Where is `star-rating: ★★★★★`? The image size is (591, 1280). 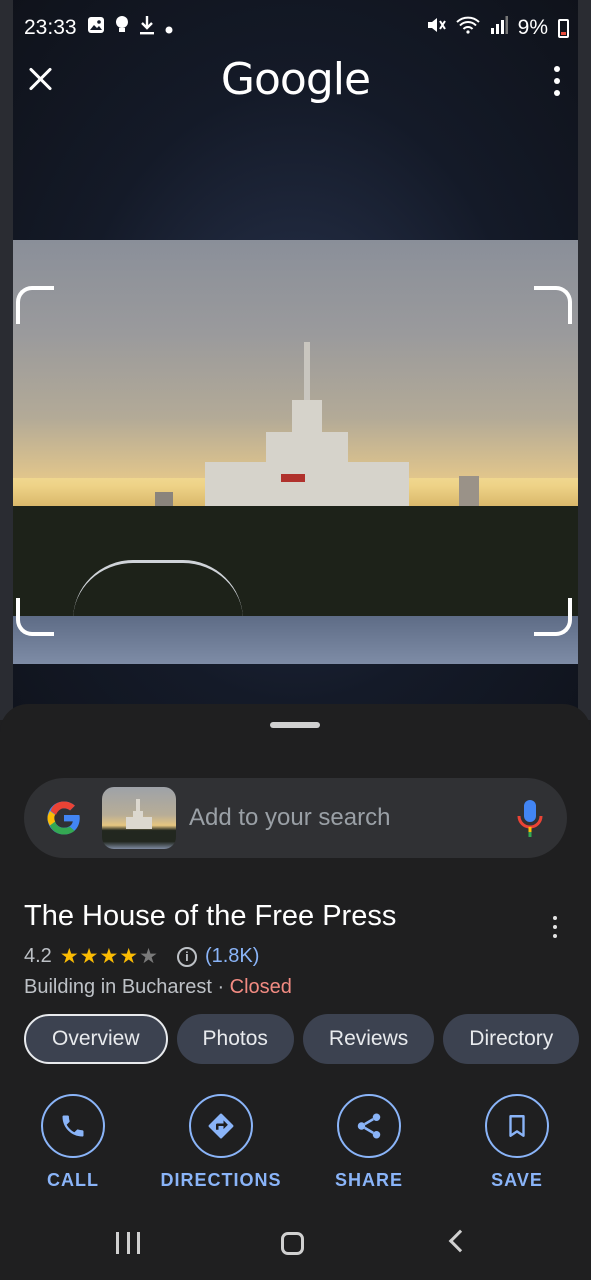 star-rating: ★★★★★ is located at coordinates (109, 956).